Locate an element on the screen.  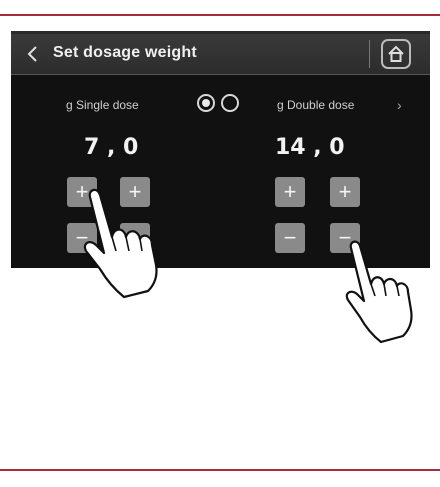
home-icon is located at coordinates (396, 54).